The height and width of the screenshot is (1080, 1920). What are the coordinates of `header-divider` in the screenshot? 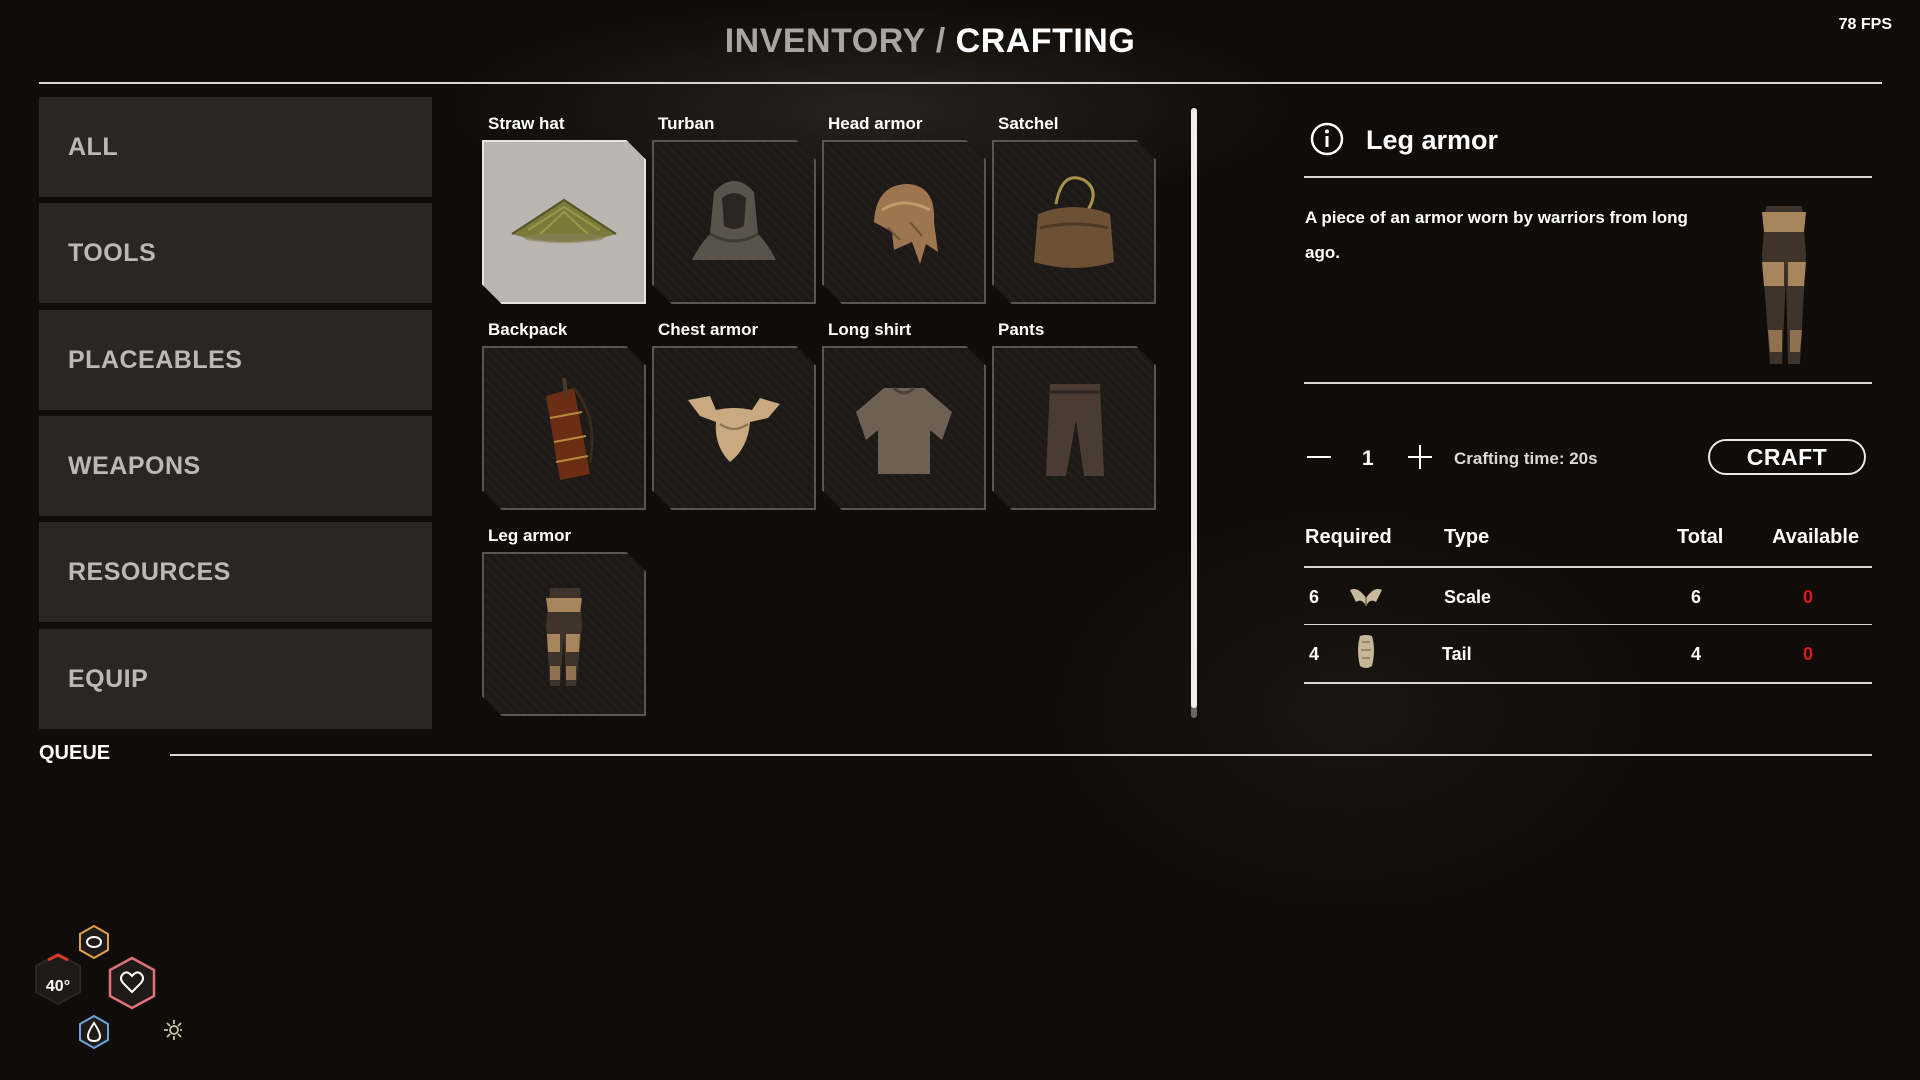 It's located at (960, 83).